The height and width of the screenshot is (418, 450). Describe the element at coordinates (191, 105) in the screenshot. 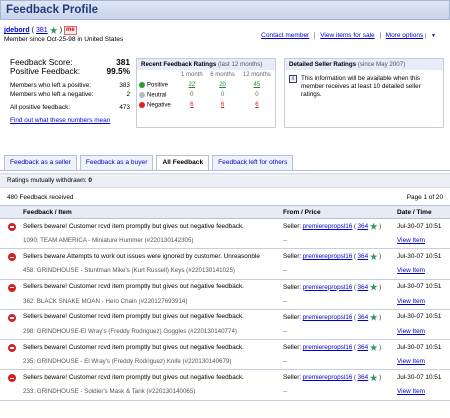

I see `negative-1-month: 6` at that location.